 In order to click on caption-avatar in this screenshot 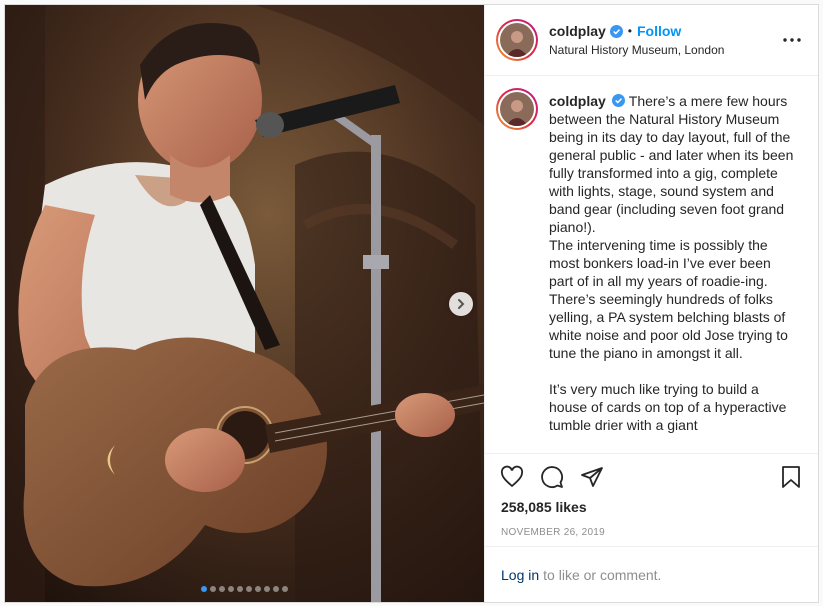, I will do `click(517, 109)`.